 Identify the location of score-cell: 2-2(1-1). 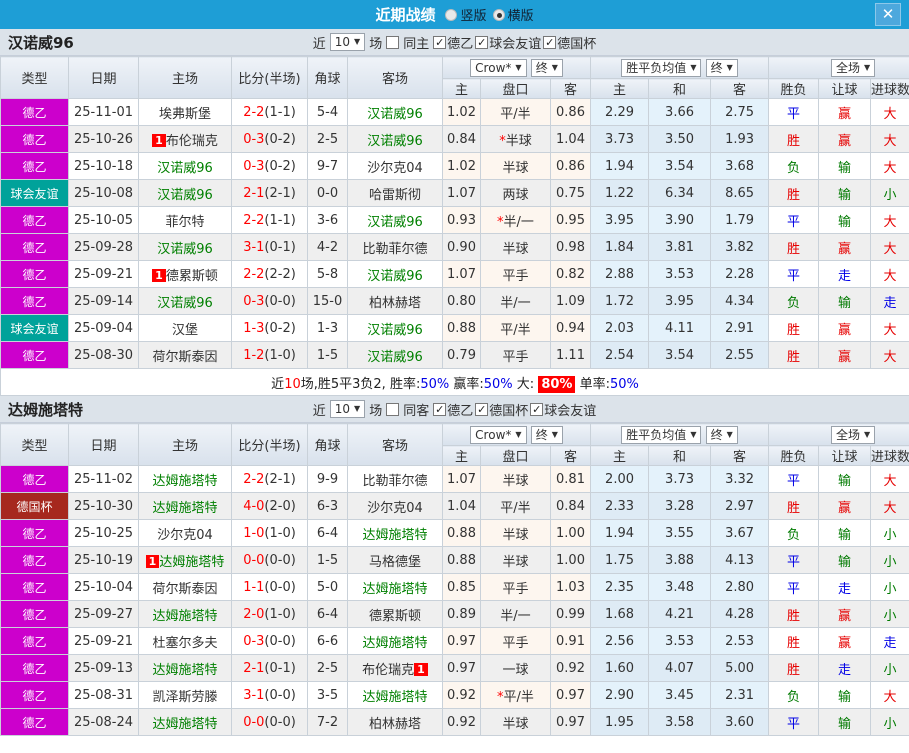
(269, 220).